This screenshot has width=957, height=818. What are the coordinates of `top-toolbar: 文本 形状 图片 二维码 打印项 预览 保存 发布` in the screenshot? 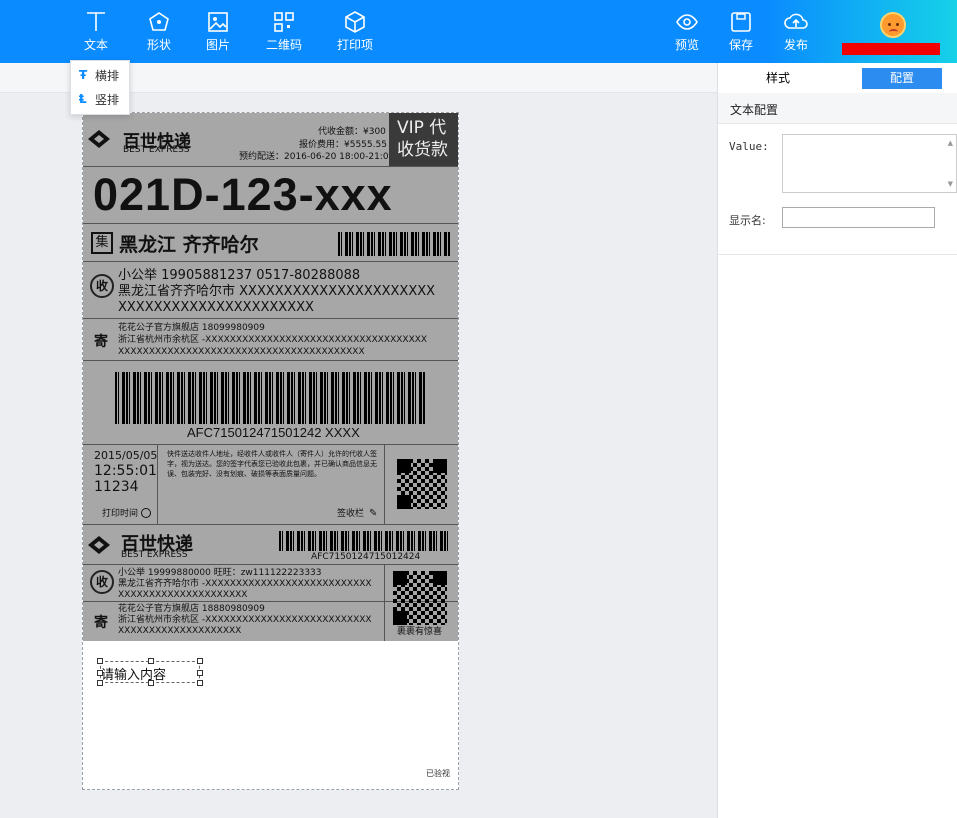 It's located at (478, 31).